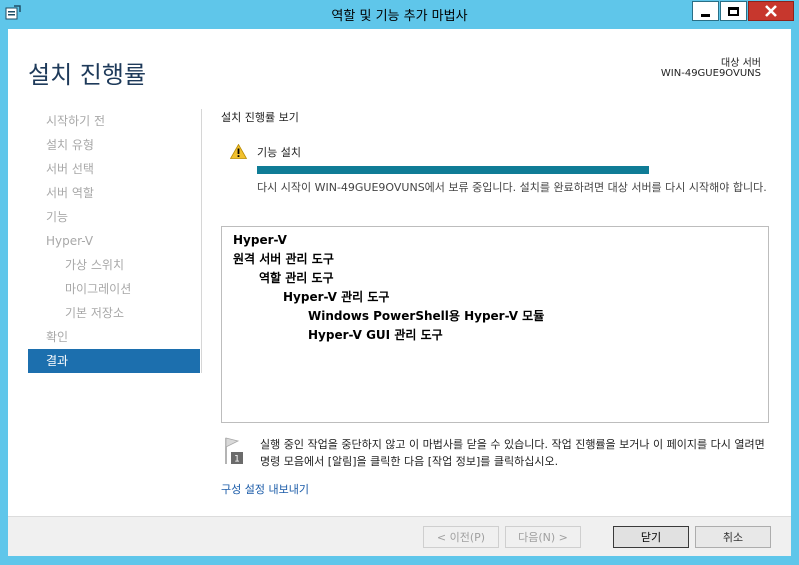 The height and width of the screenshot is (565, 799). I want to click on maximize-icon, so click(733, 11).